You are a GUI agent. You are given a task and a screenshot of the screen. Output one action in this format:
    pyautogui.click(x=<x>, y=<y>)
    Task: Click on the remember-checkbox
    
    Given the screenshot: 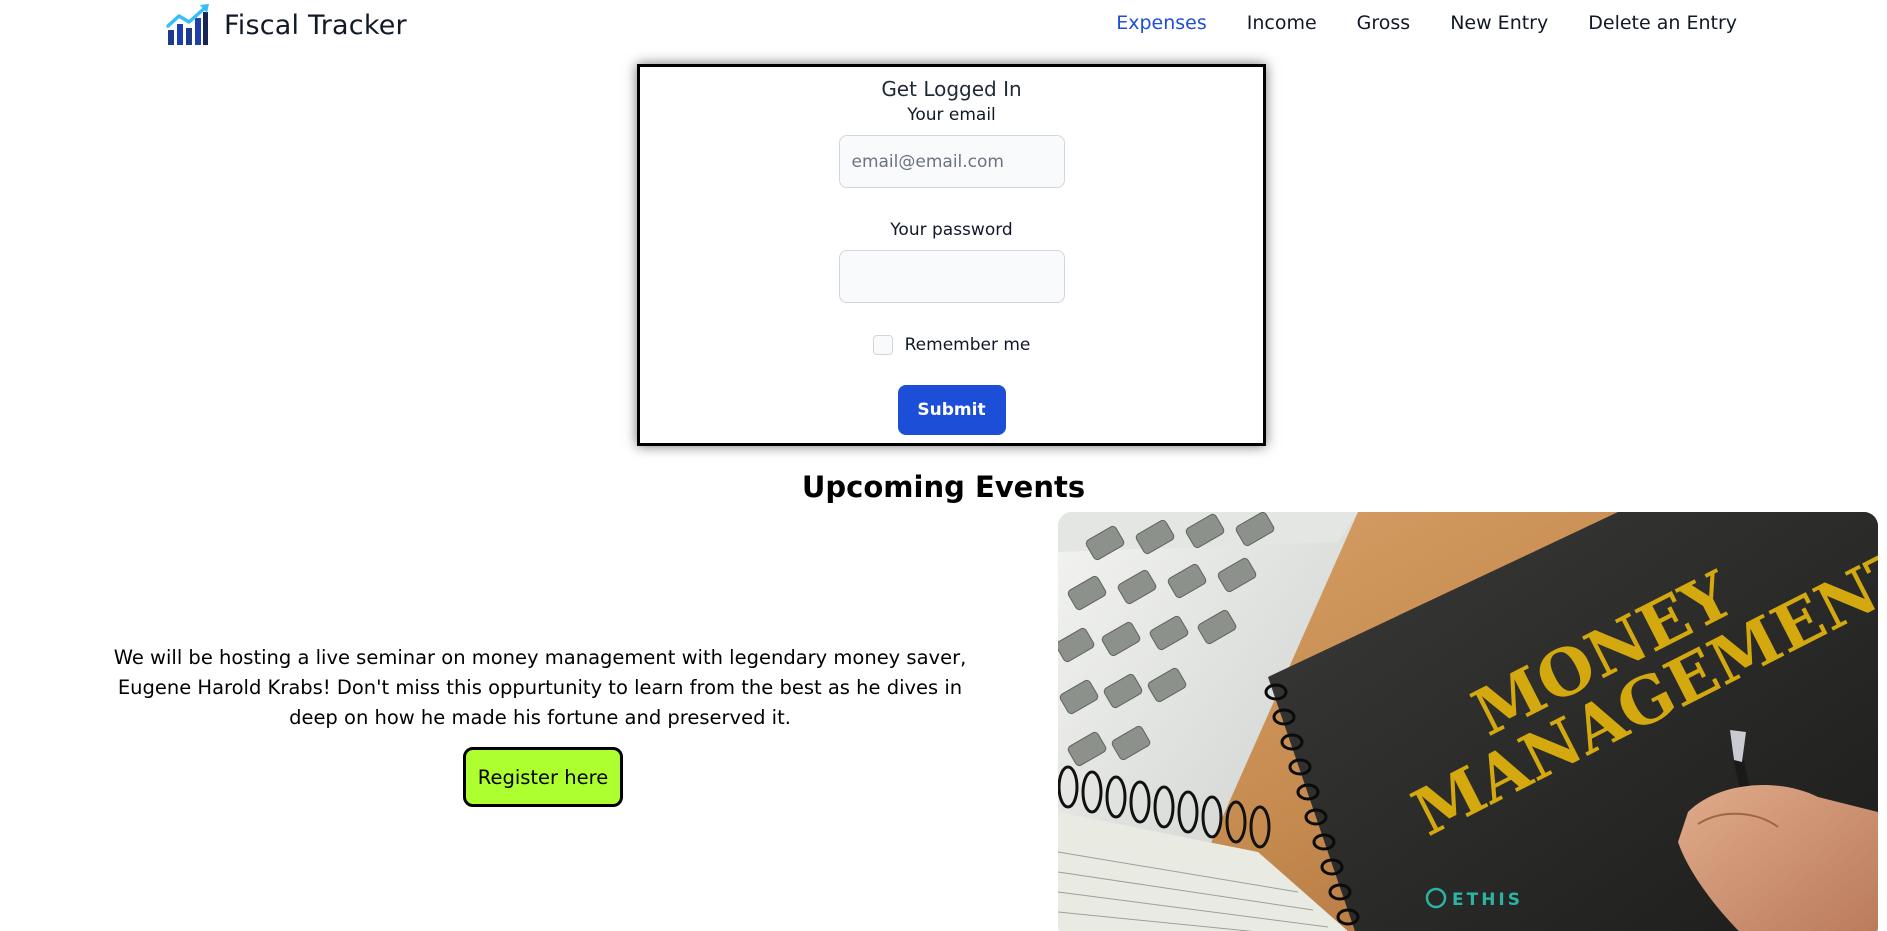 What is the action you would take?
    pyautogui.click(x=882, y=345)
    